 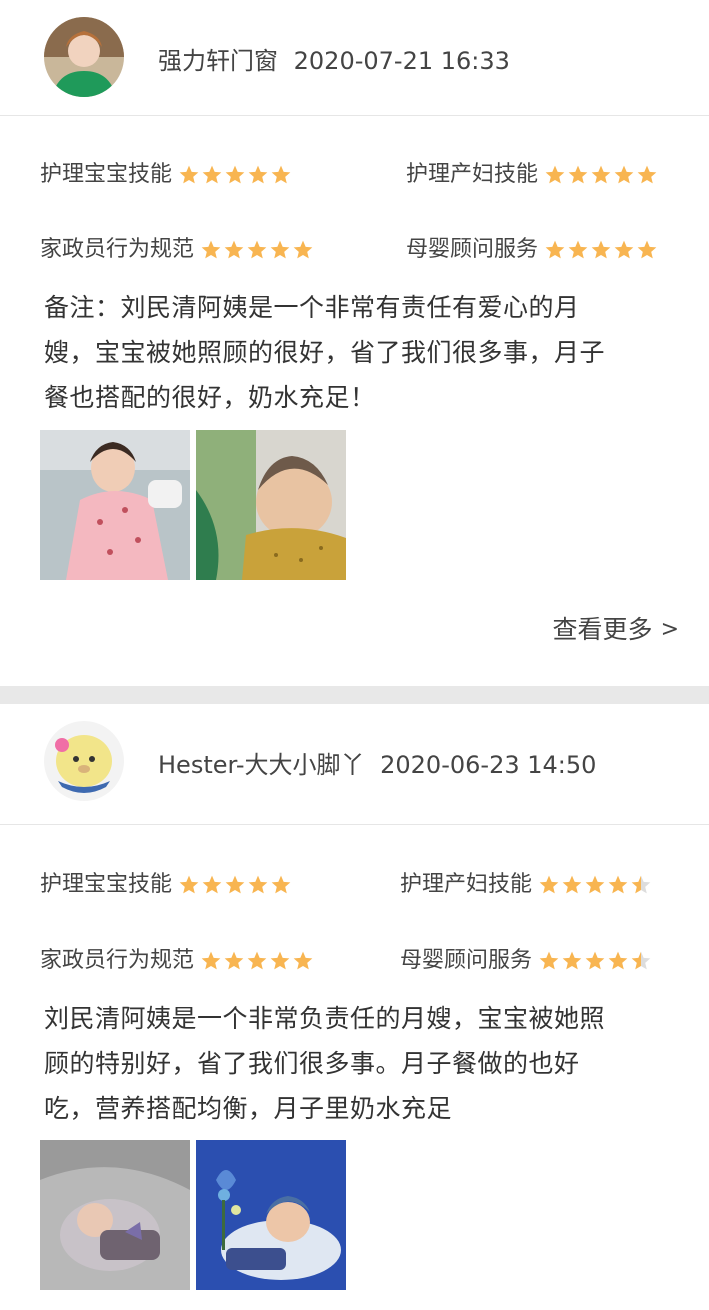 I want to click on user-name: 强力轩门窗, so click(x=218, y=61).